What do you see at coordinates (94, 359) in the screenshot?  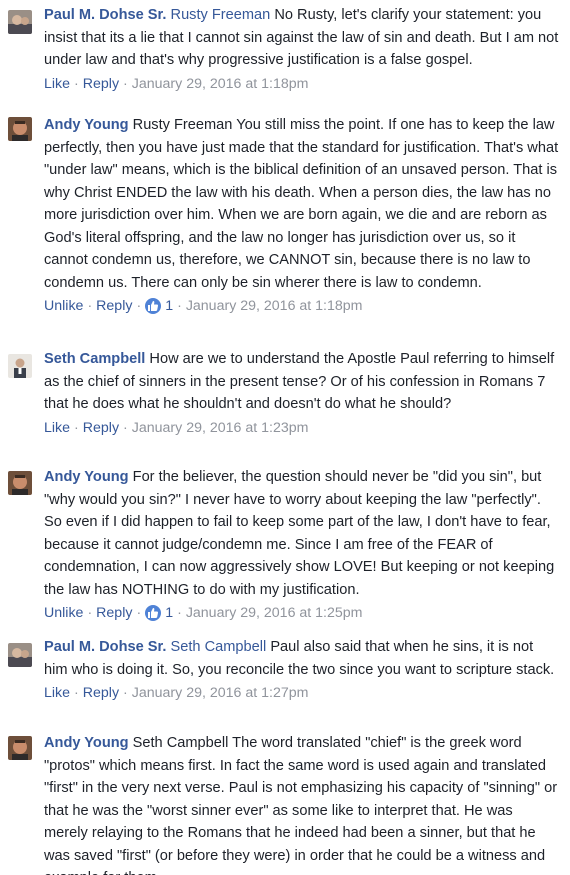 I see `comment-author: Seth Campbell` at bounding box center [94, 359].